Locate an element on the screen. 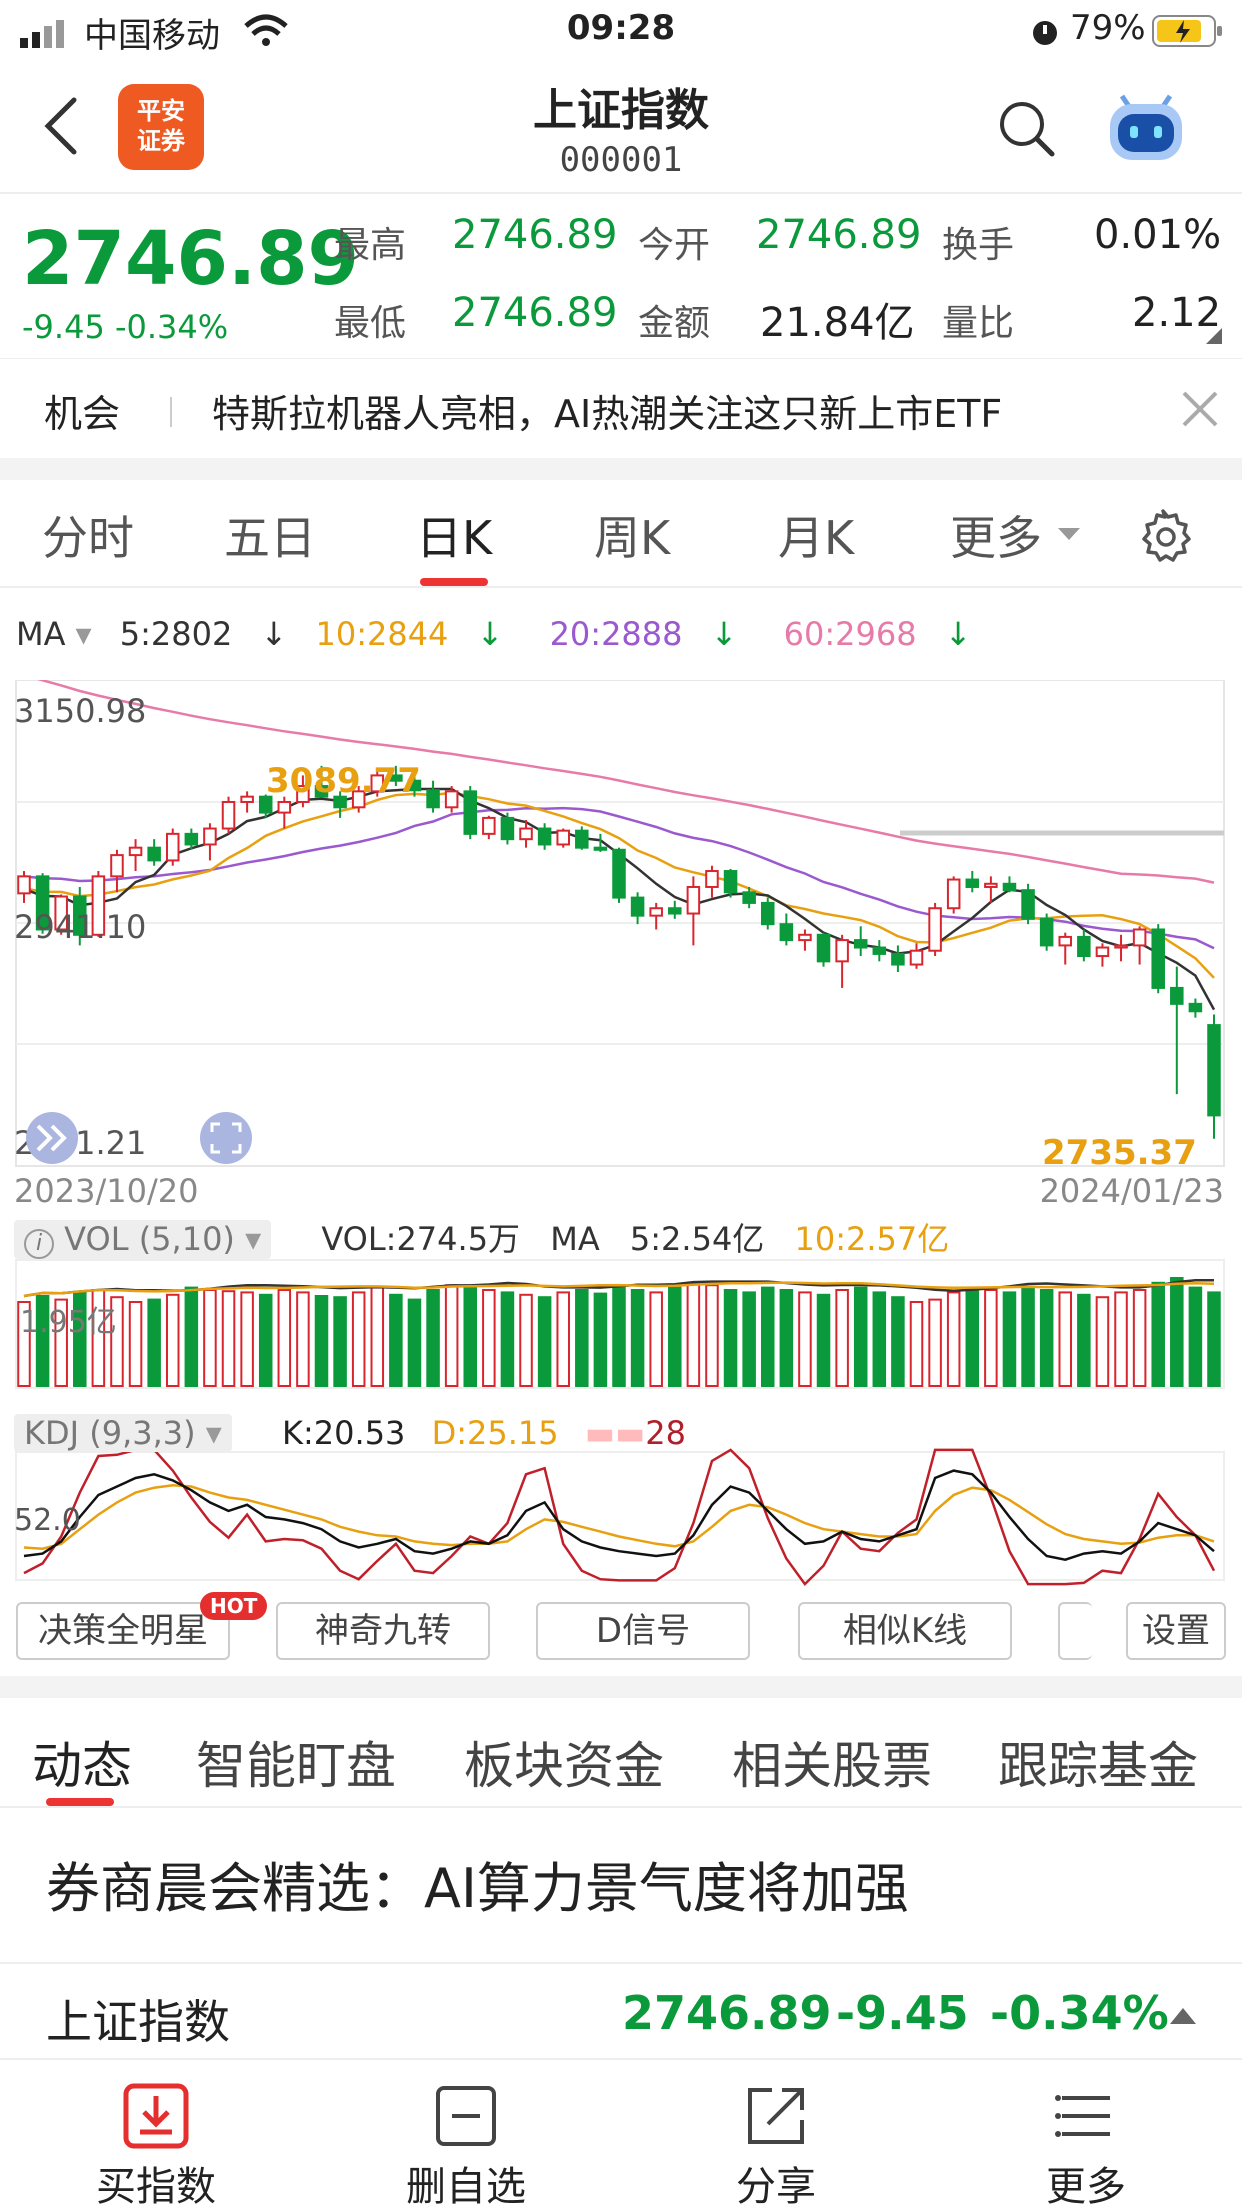 This screenshot has width=1242, height=2208. current-price: 2746.89 is located at coordinates (191, 259).